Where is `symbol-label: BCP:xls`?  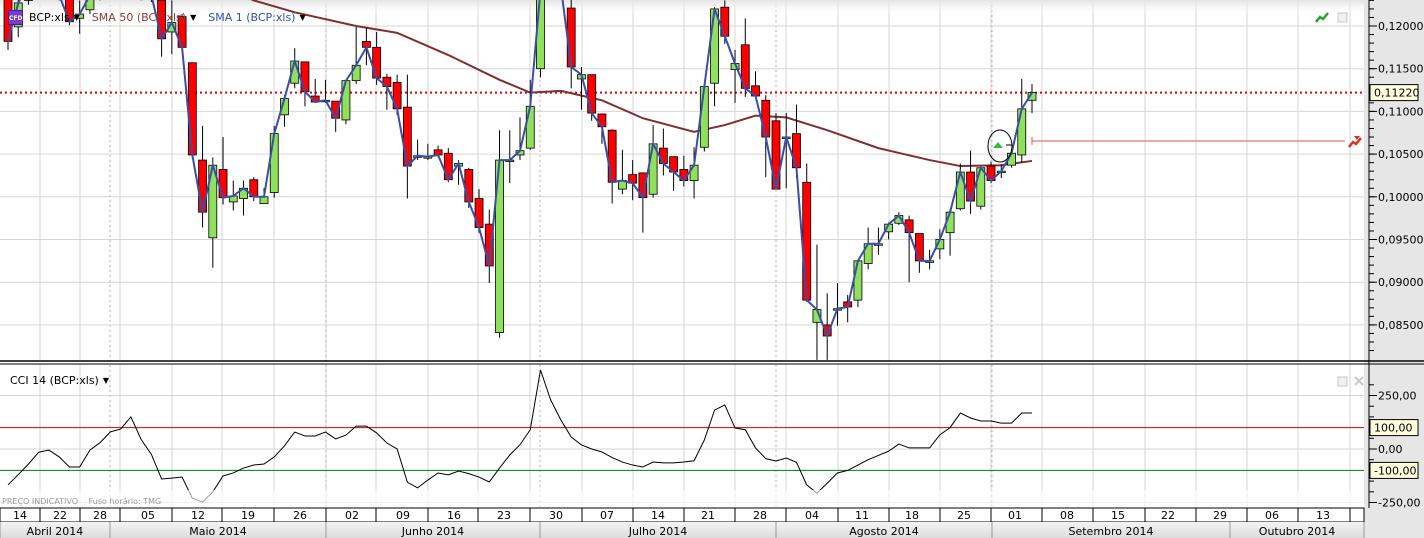
symbol-label: BCP:xls is located at coordinates (49, 17).